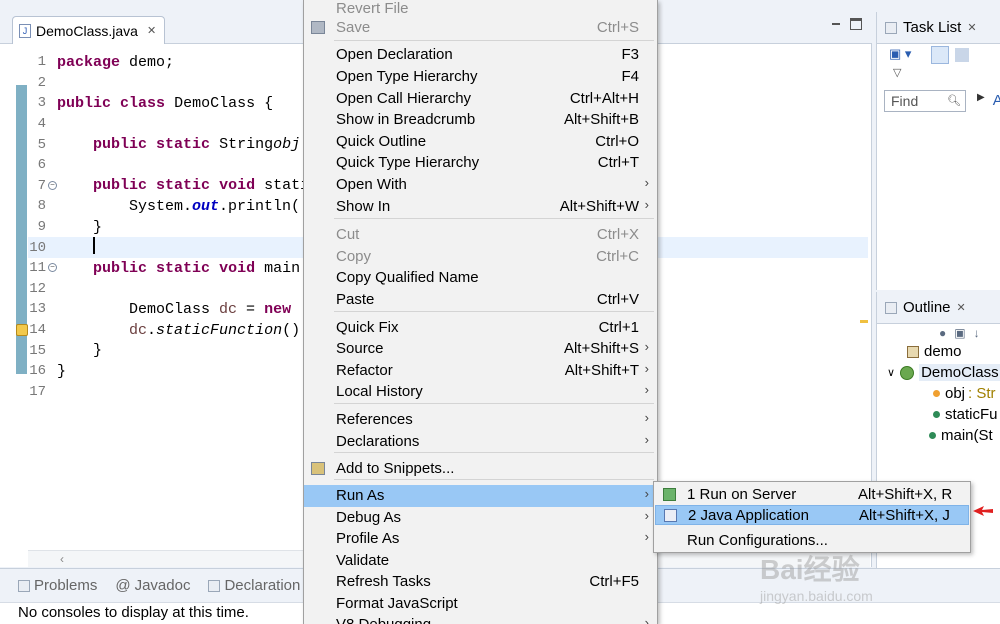 The width and height of the screenshot is (1000, 624). I want to click on menu-item-validate: Validate, so click(480, 561).